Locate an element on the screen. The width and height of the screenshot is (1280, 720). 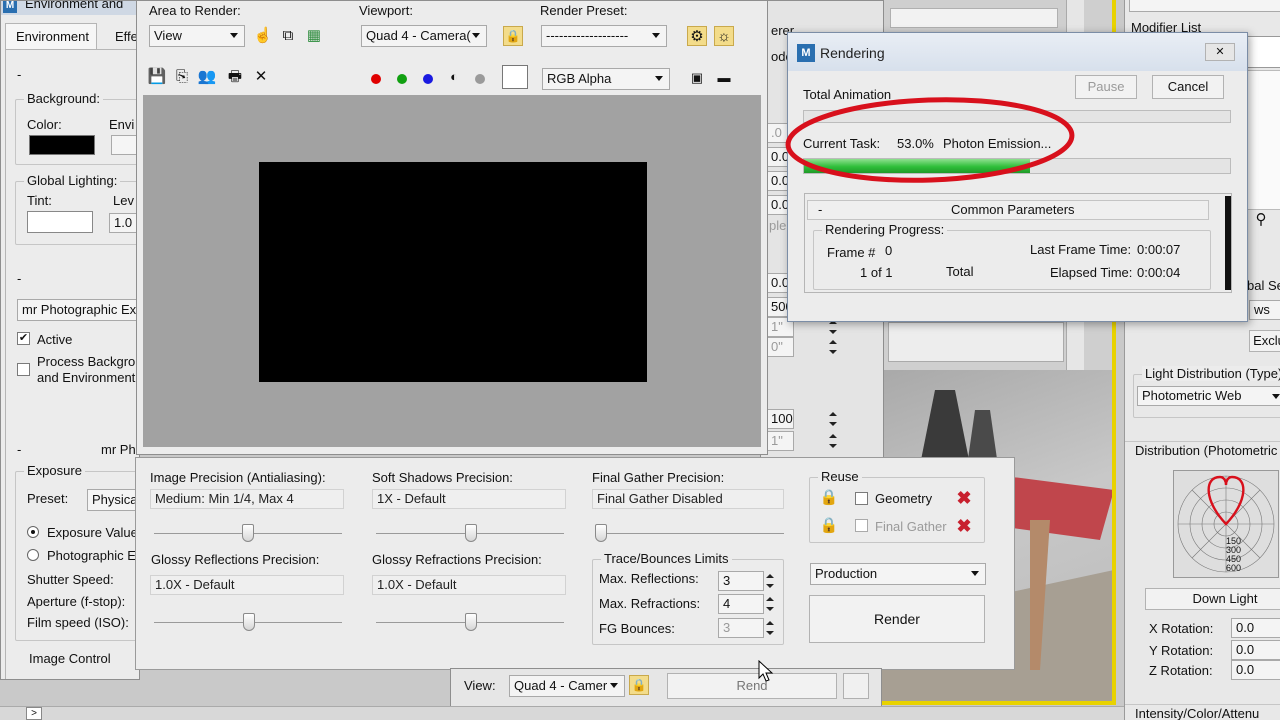
image-precision-slider-thumb is located at coordinates (248, 533).